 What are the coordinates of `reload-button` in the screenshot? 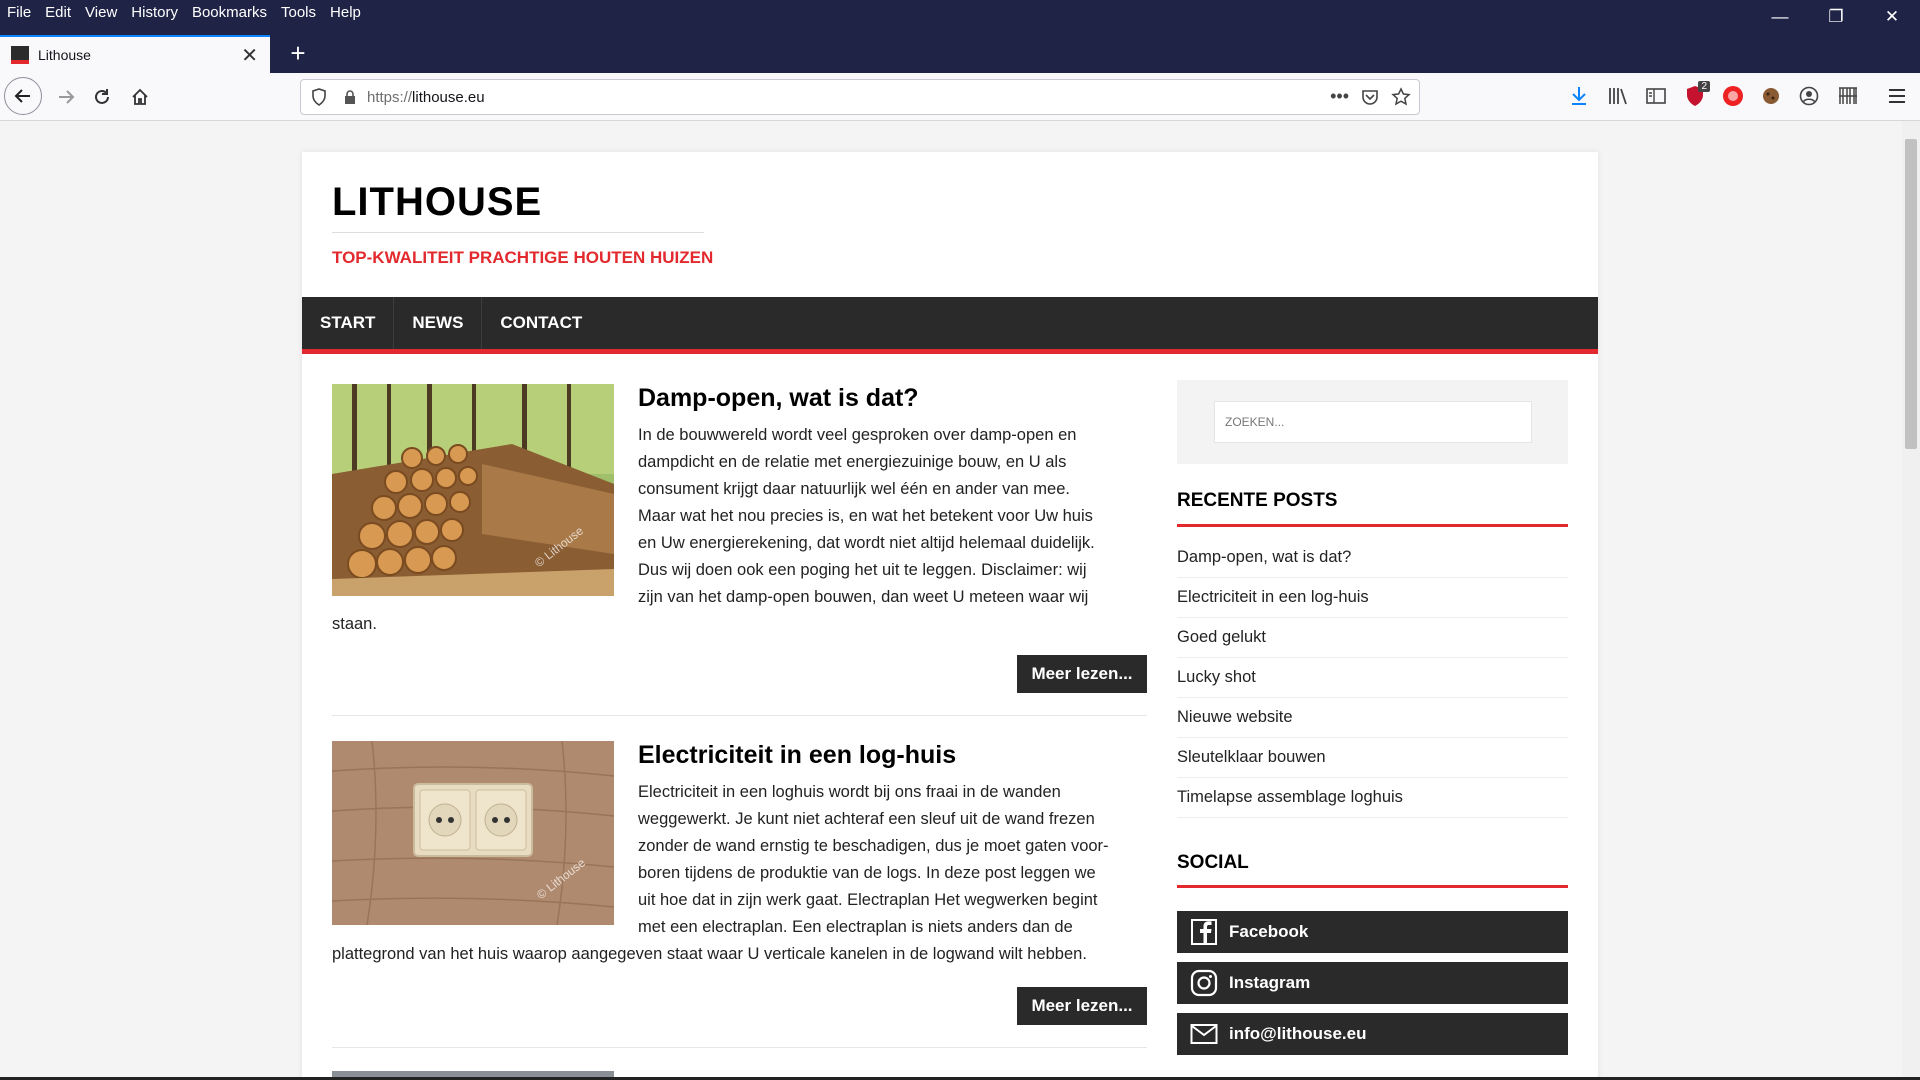 It's located at (102, 97).